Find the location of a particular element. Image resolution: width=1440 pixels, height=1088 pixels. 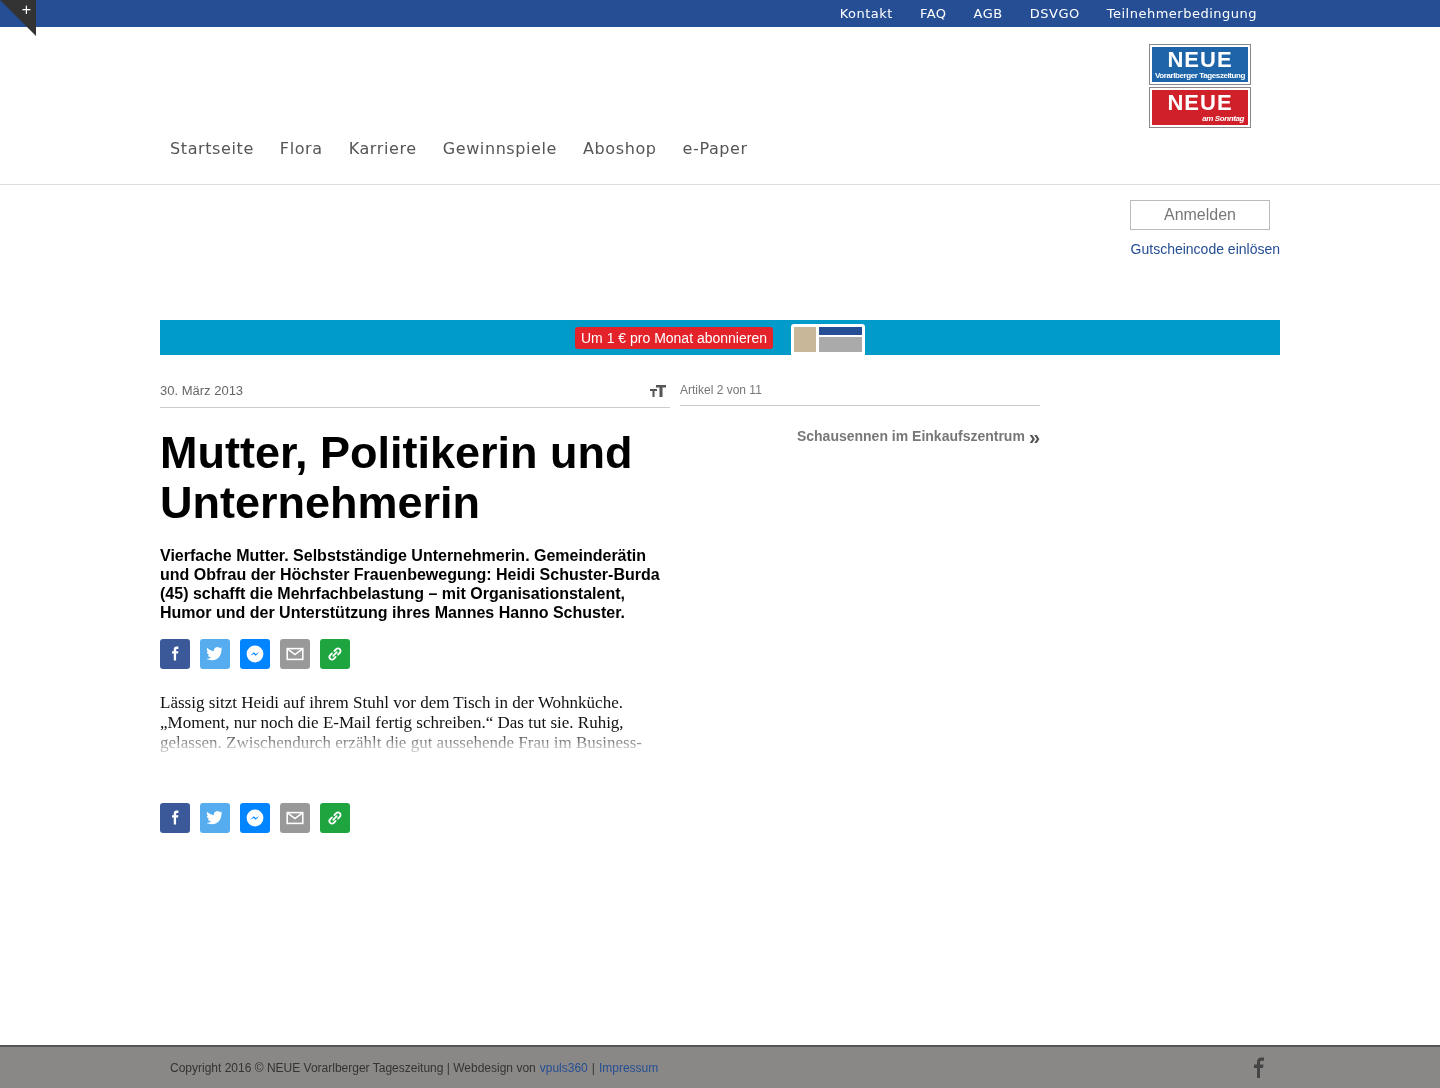

nav-link: Karriere is located at coordinates (382, 149).